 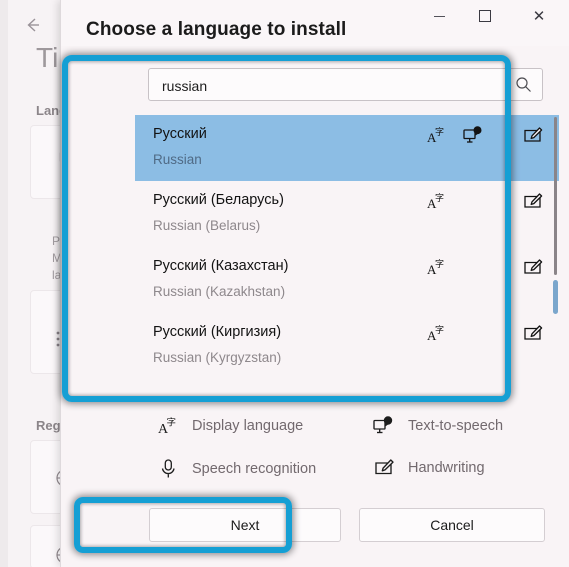 I want to click on legend-label: Handwriting, so click(x=446, y=468).